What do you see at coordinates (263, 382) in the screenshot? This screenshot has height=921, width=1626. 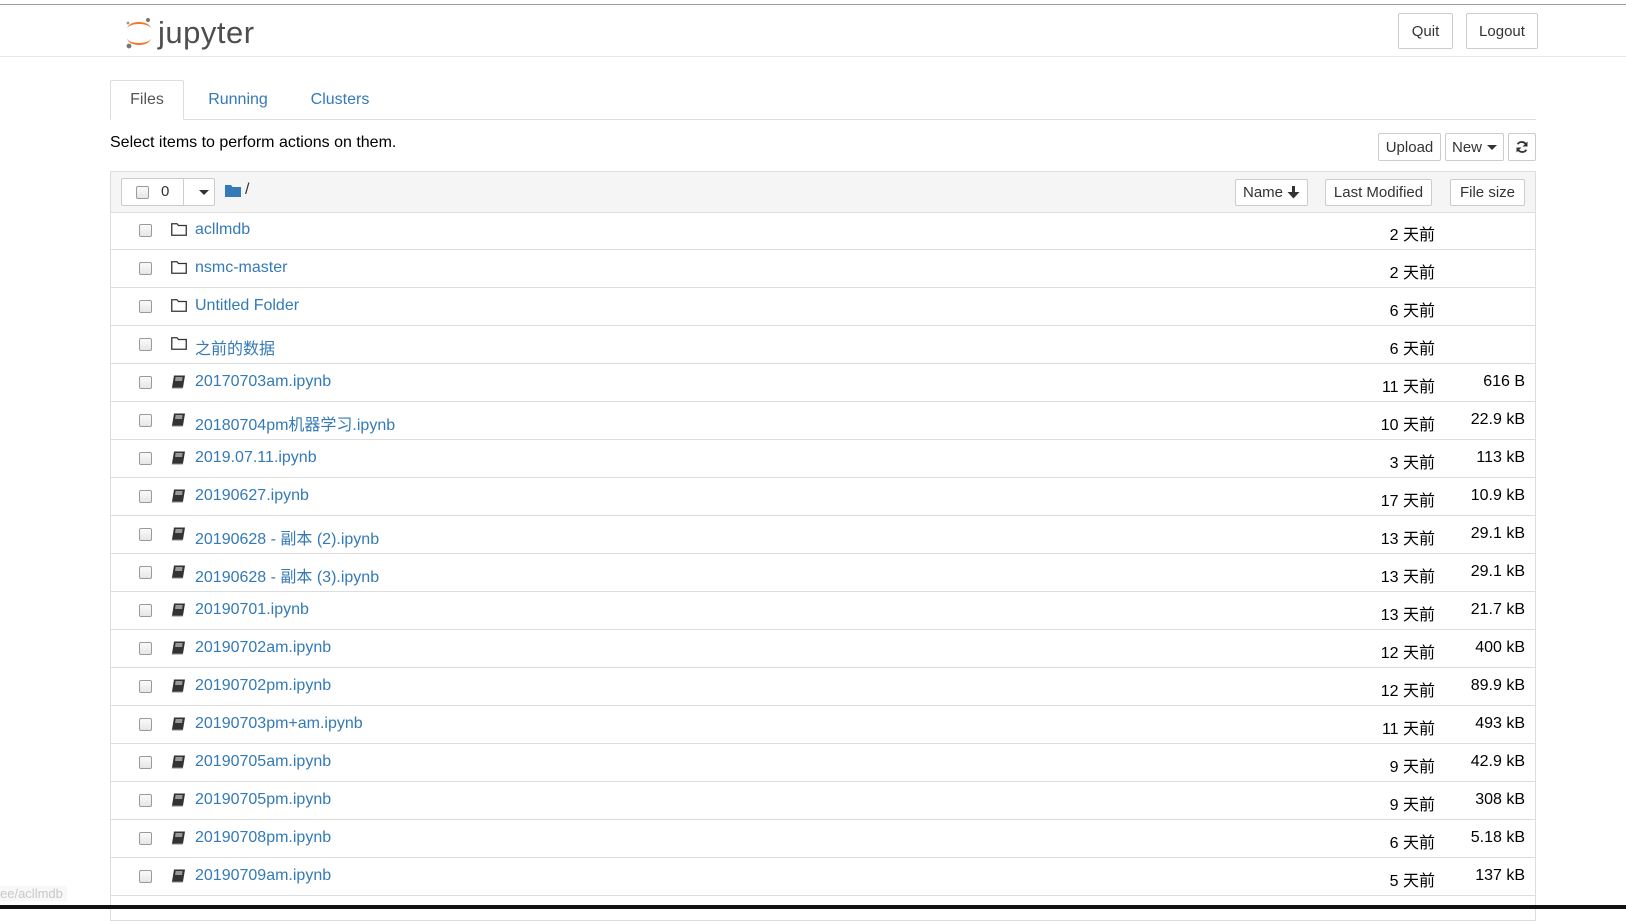 I see `file-name-link: 20170703am.ipynb` at bounding box center [263, 382].